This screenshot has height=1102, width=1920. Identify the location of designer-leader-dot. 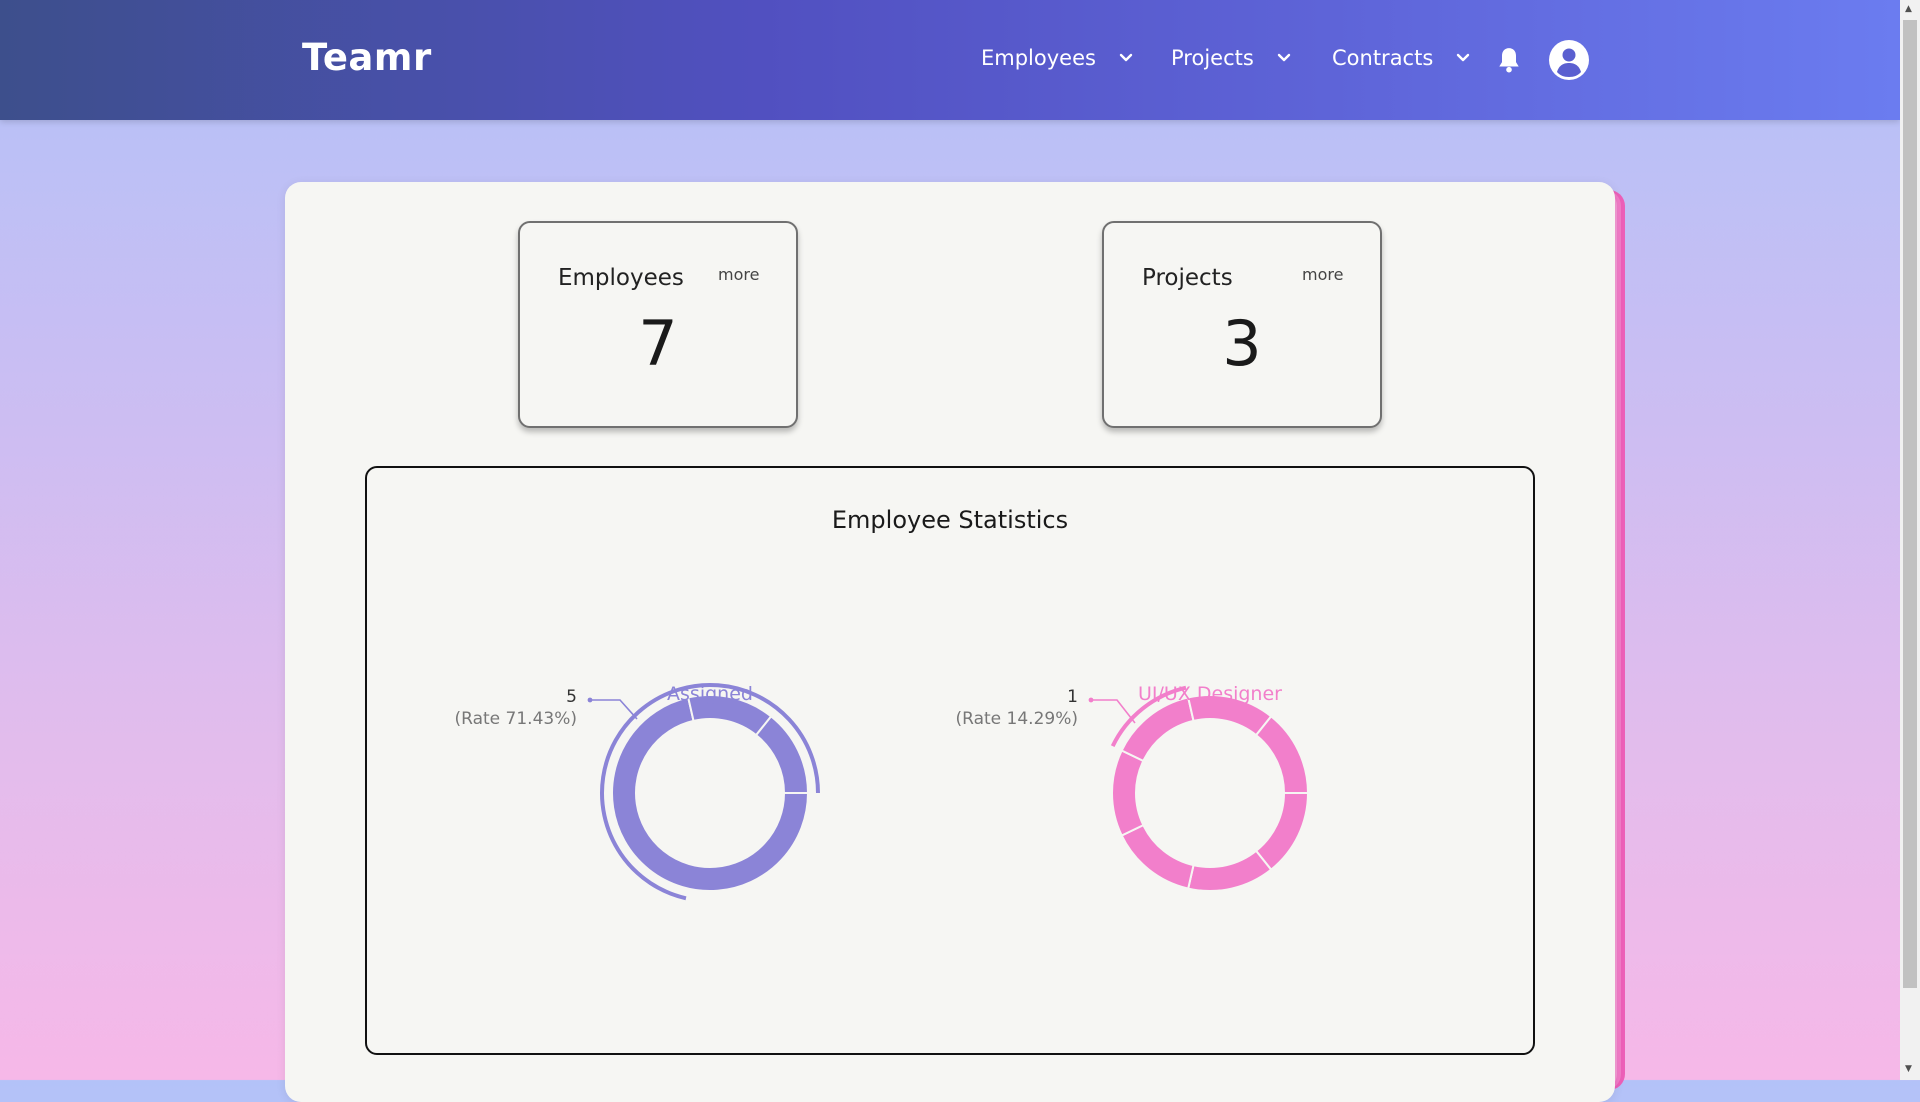
(1091, 700).